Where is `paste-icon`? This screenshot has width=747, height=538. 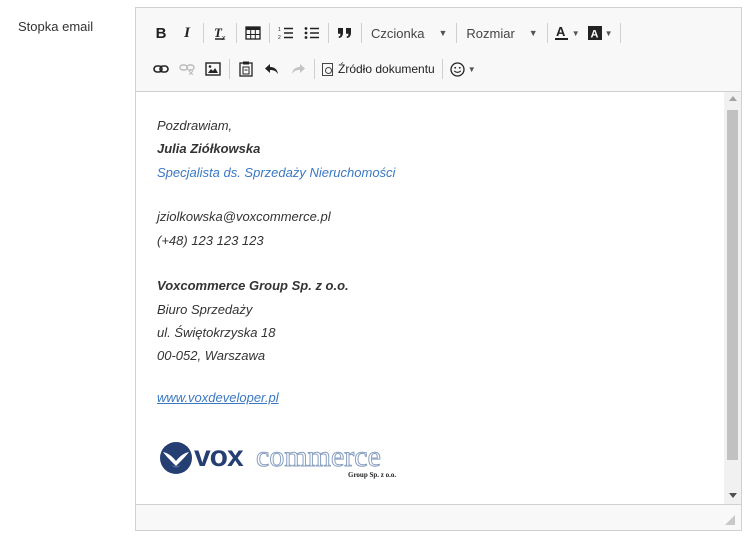
paste-icon is located at coordinates (246, 69).